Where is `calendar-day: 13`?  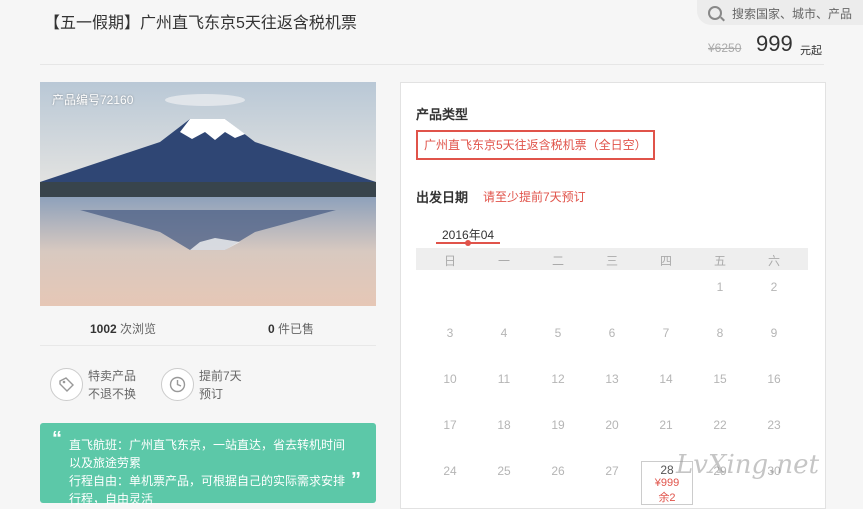
calendar-day: 13 is located at coordinates (612, 379).